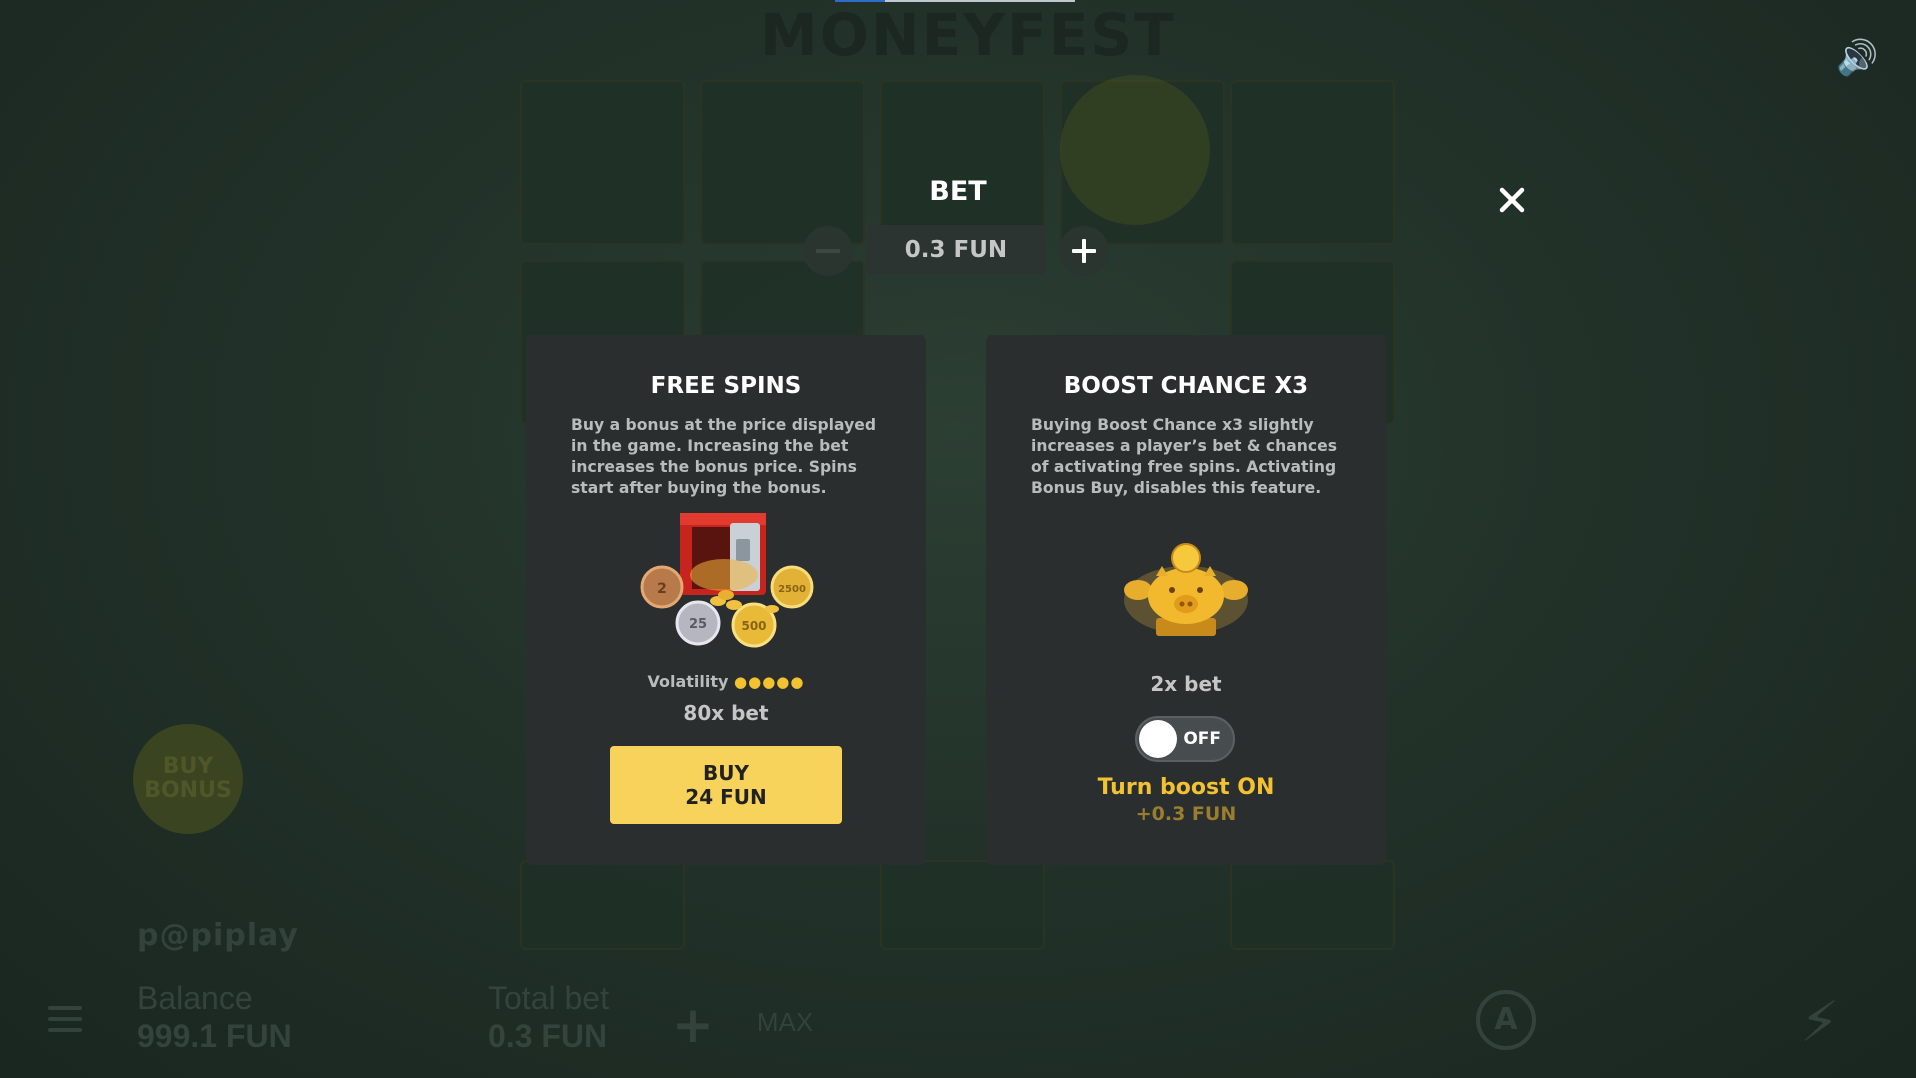 The height and width of the screenshot is (1078, 1916). Describe the element at coordinates (1512, 200) in the screenshot. I see `close-icon` at that location.